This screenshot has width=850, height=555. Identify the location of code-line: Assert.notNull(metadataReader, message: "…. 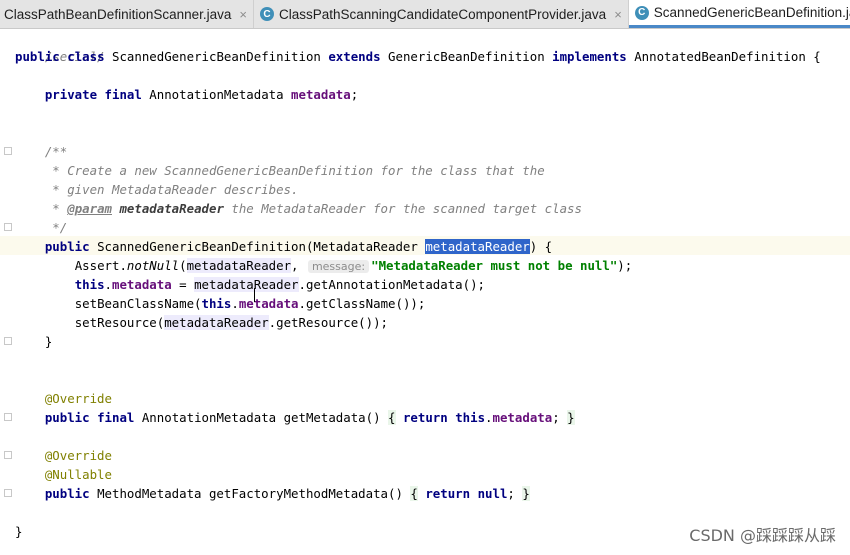
(353, 265).